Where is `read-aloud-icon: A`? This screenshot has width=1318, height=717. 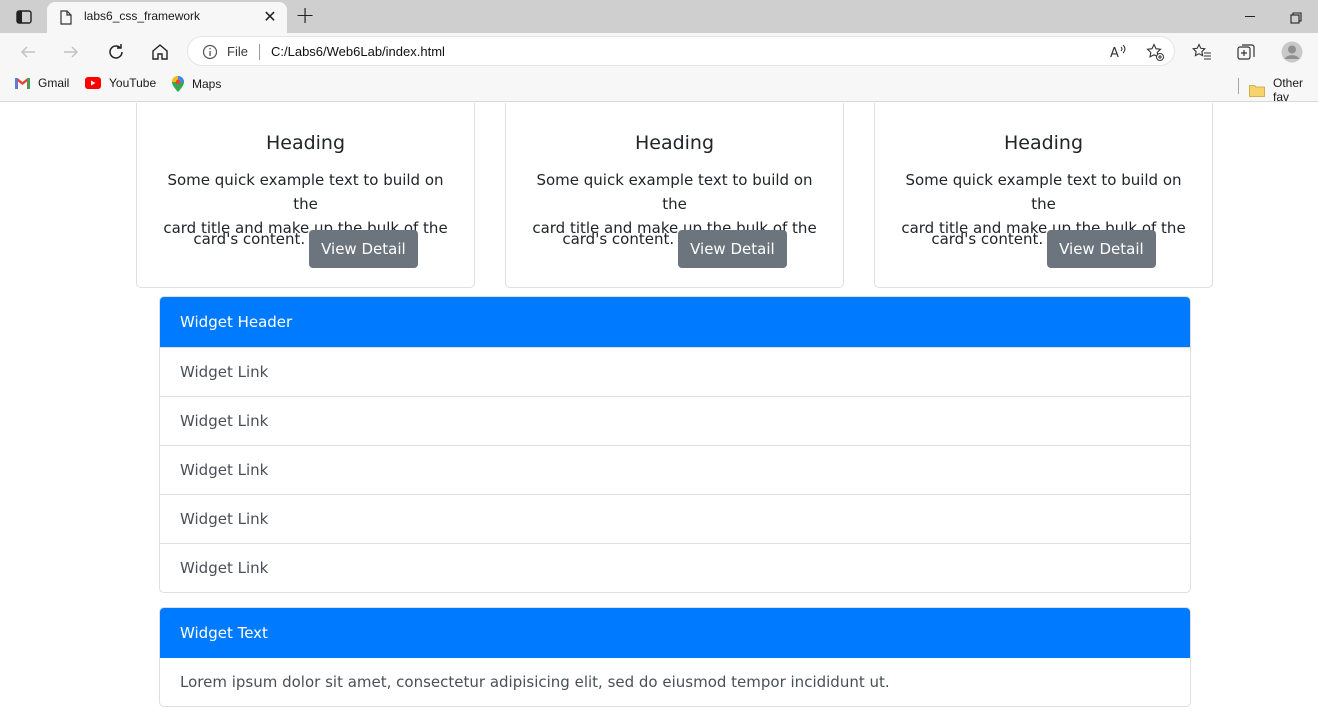 read-aloud-icon: A is located at coordinates (1118, 52).